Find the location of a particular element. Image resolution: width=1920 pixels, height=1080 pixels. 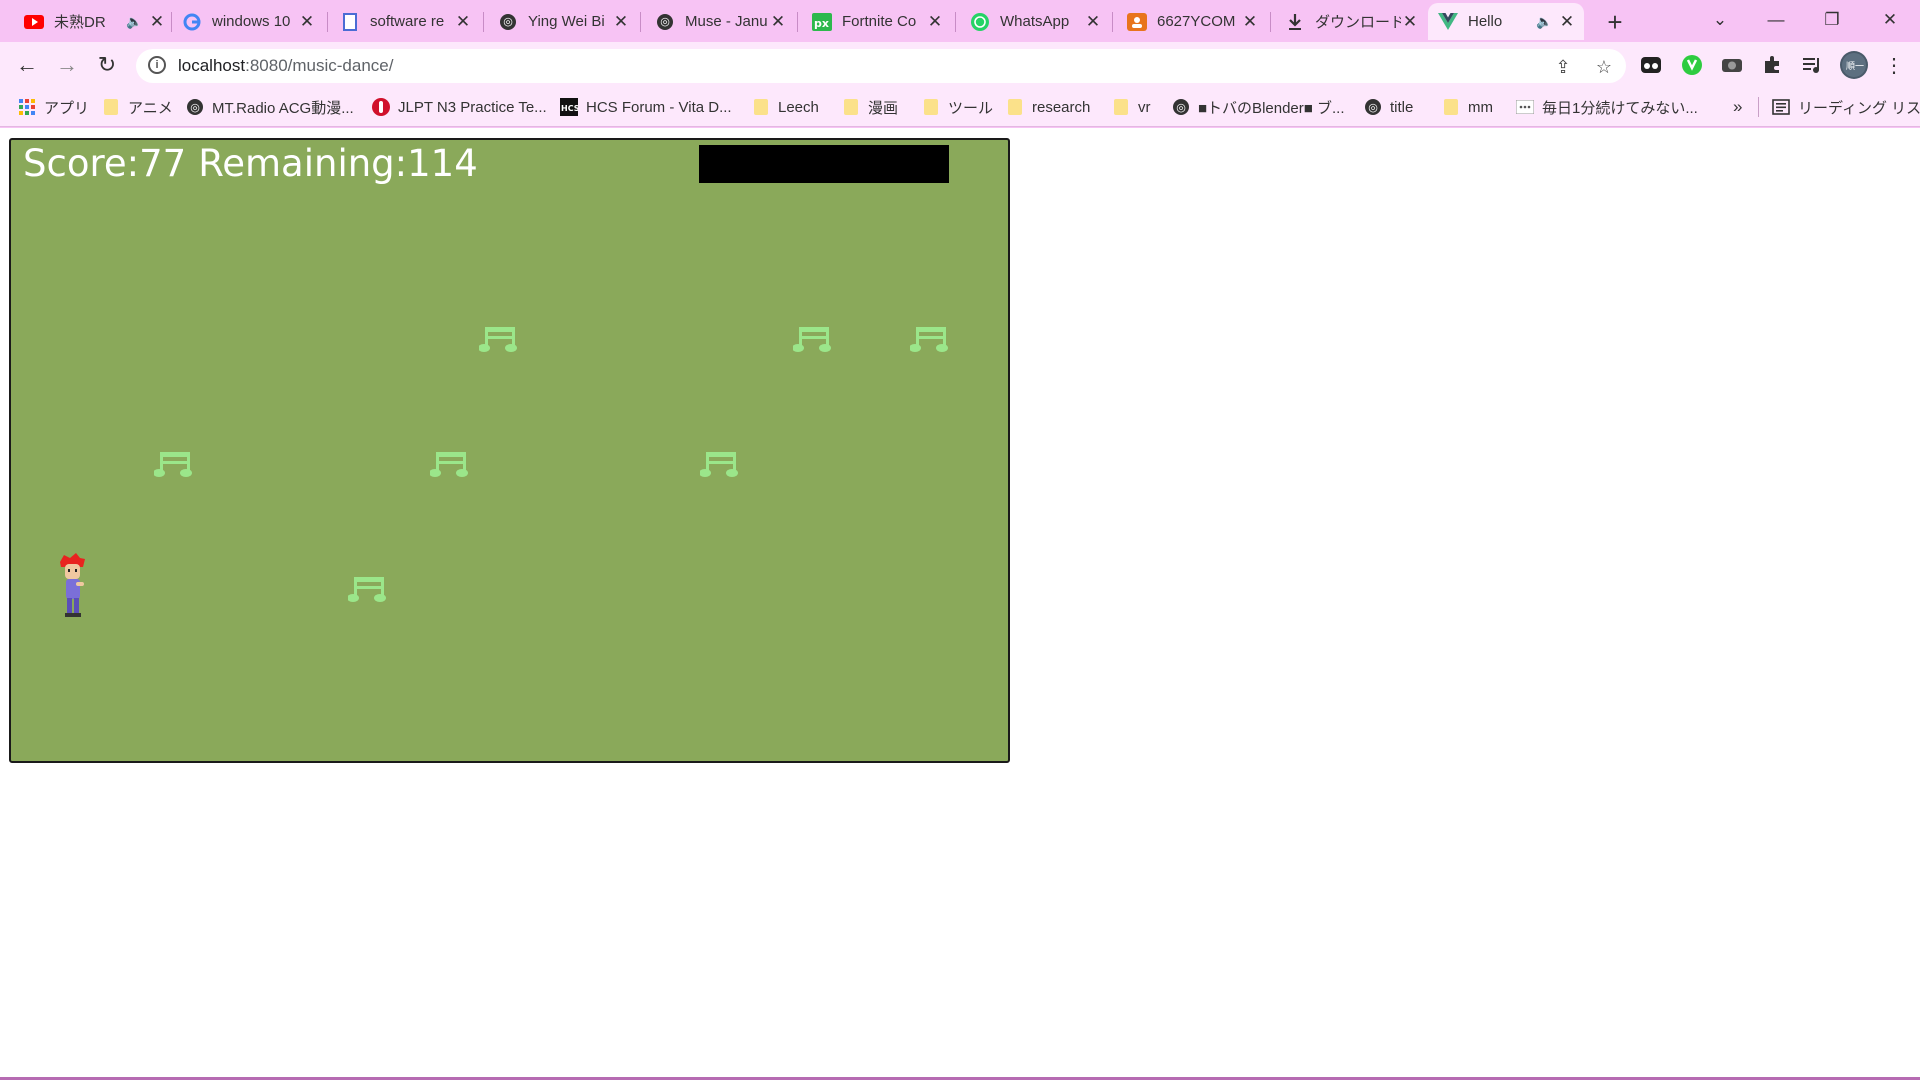

remaining-label: Remaining:114 is located at coordinates (338, 163).